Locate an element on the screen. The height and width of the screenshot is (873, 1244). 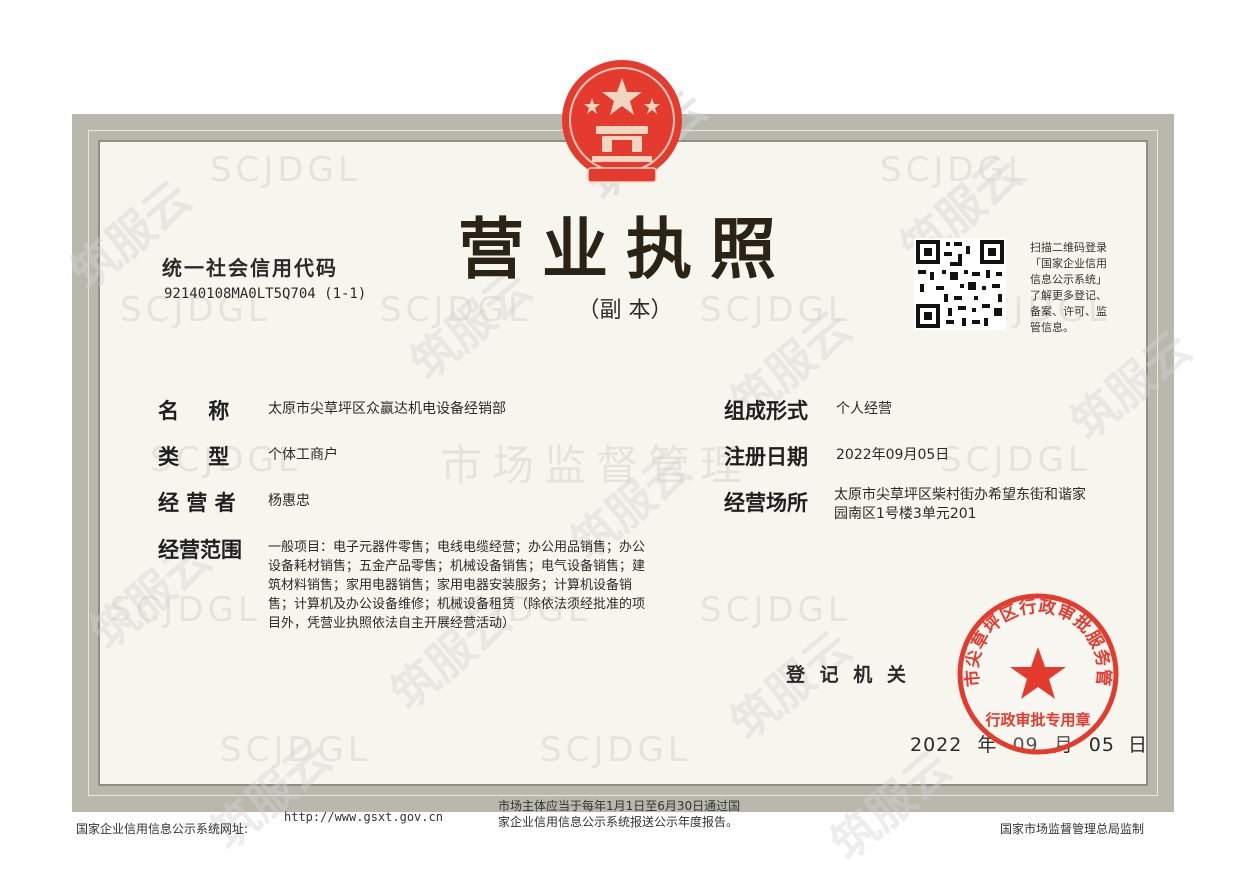
type-value: 个体工商户 is located at coordinates (303, 455).